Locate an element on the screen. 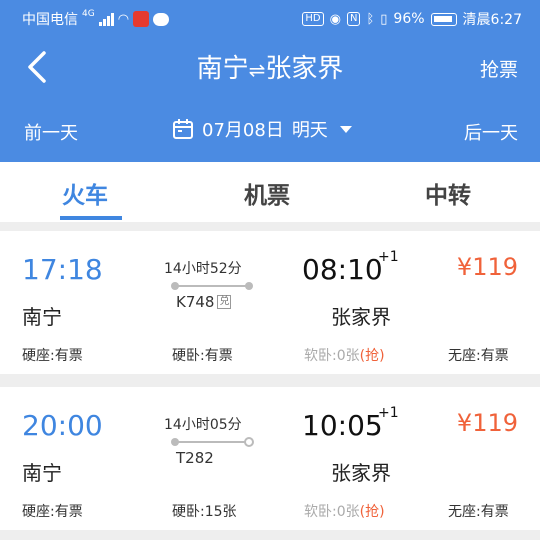 The image size is (540, 540). signal-icon is located at coordinates (106, 19).